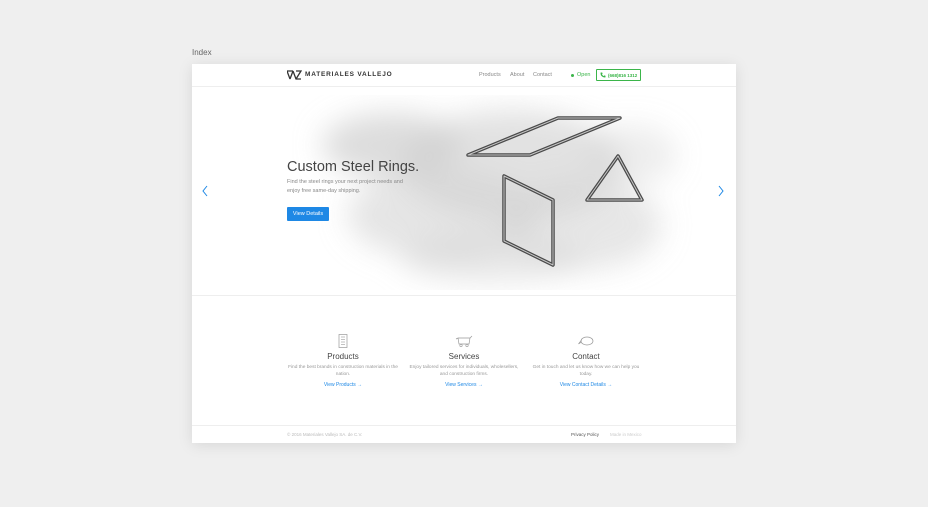 This screenshot has width=928, height=507. Describe the element at coordinates (464, 341) in the screenshot. I see `truck-icon` at that location.